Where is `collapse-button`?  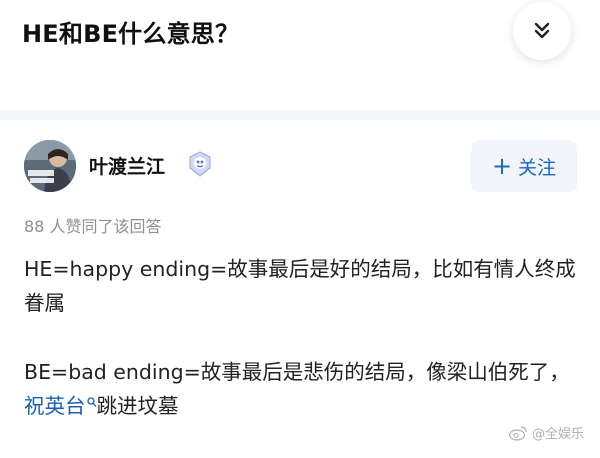 collapse-button is located at coordinates (542, 31).